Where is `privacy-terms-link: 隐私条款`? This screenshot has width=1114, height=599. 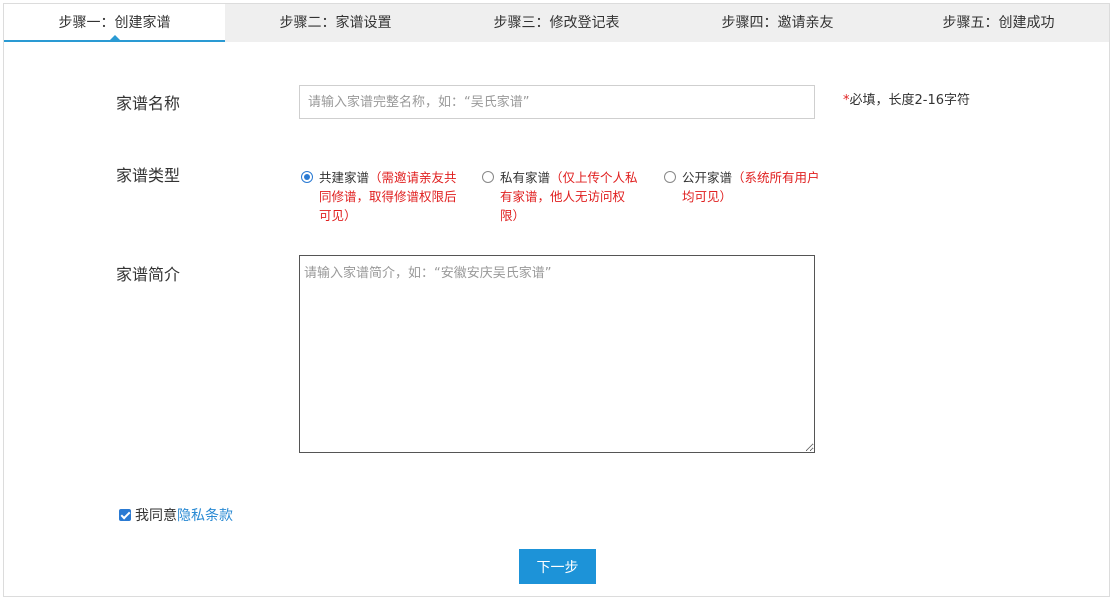
privacy-terms-link: 隐私条款 is located at coordinates (205, 515).